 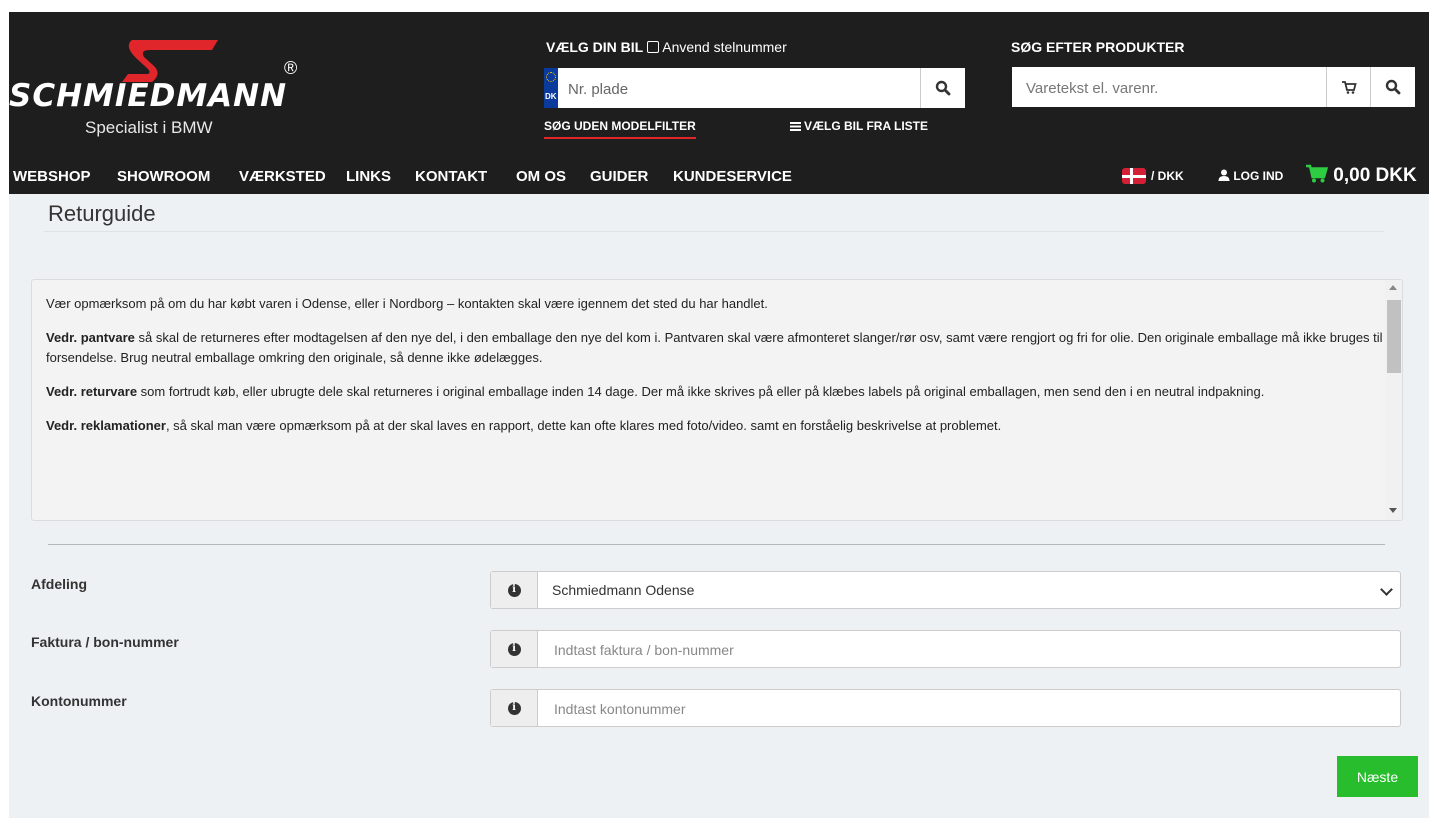 What do you see at coordinates (79, 701) in the screenshot?
I see `account-label: Kontonummer` at bounding box center [79, 701].